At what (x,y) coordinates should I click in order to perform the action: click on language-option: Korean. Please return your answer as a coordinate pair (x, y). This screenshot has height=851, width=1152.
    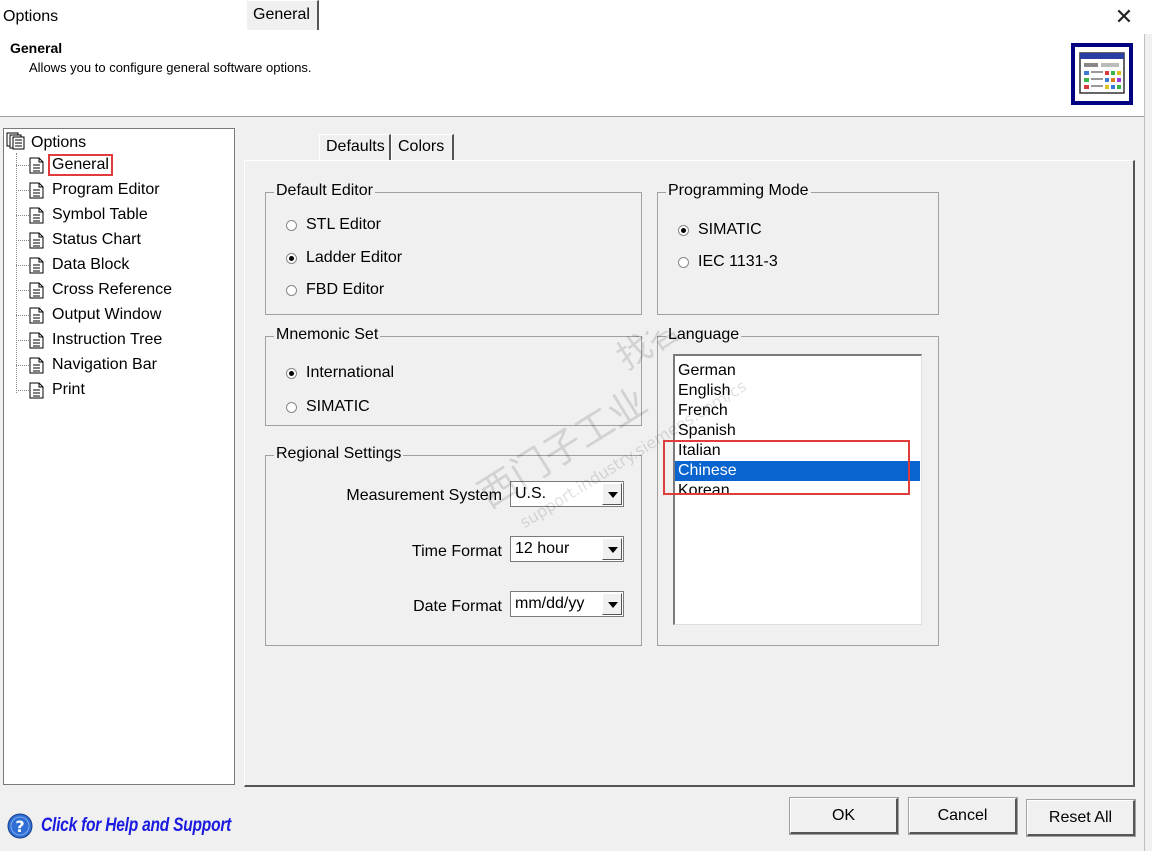
    Looking at the image, I should click on (797, 491).